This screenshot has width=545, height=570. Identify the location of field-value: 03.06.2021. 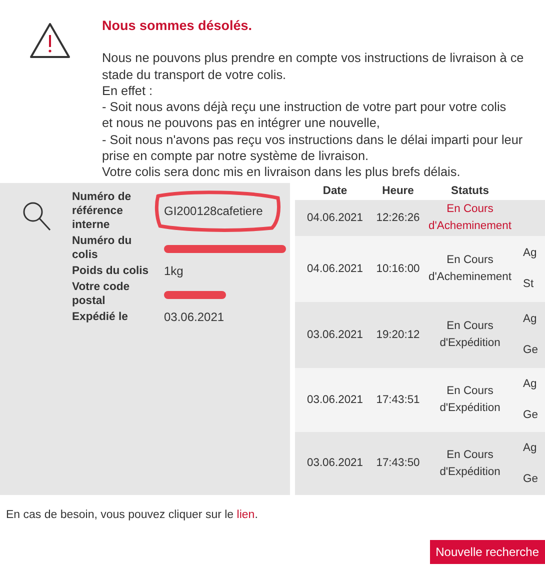
(194, 317).